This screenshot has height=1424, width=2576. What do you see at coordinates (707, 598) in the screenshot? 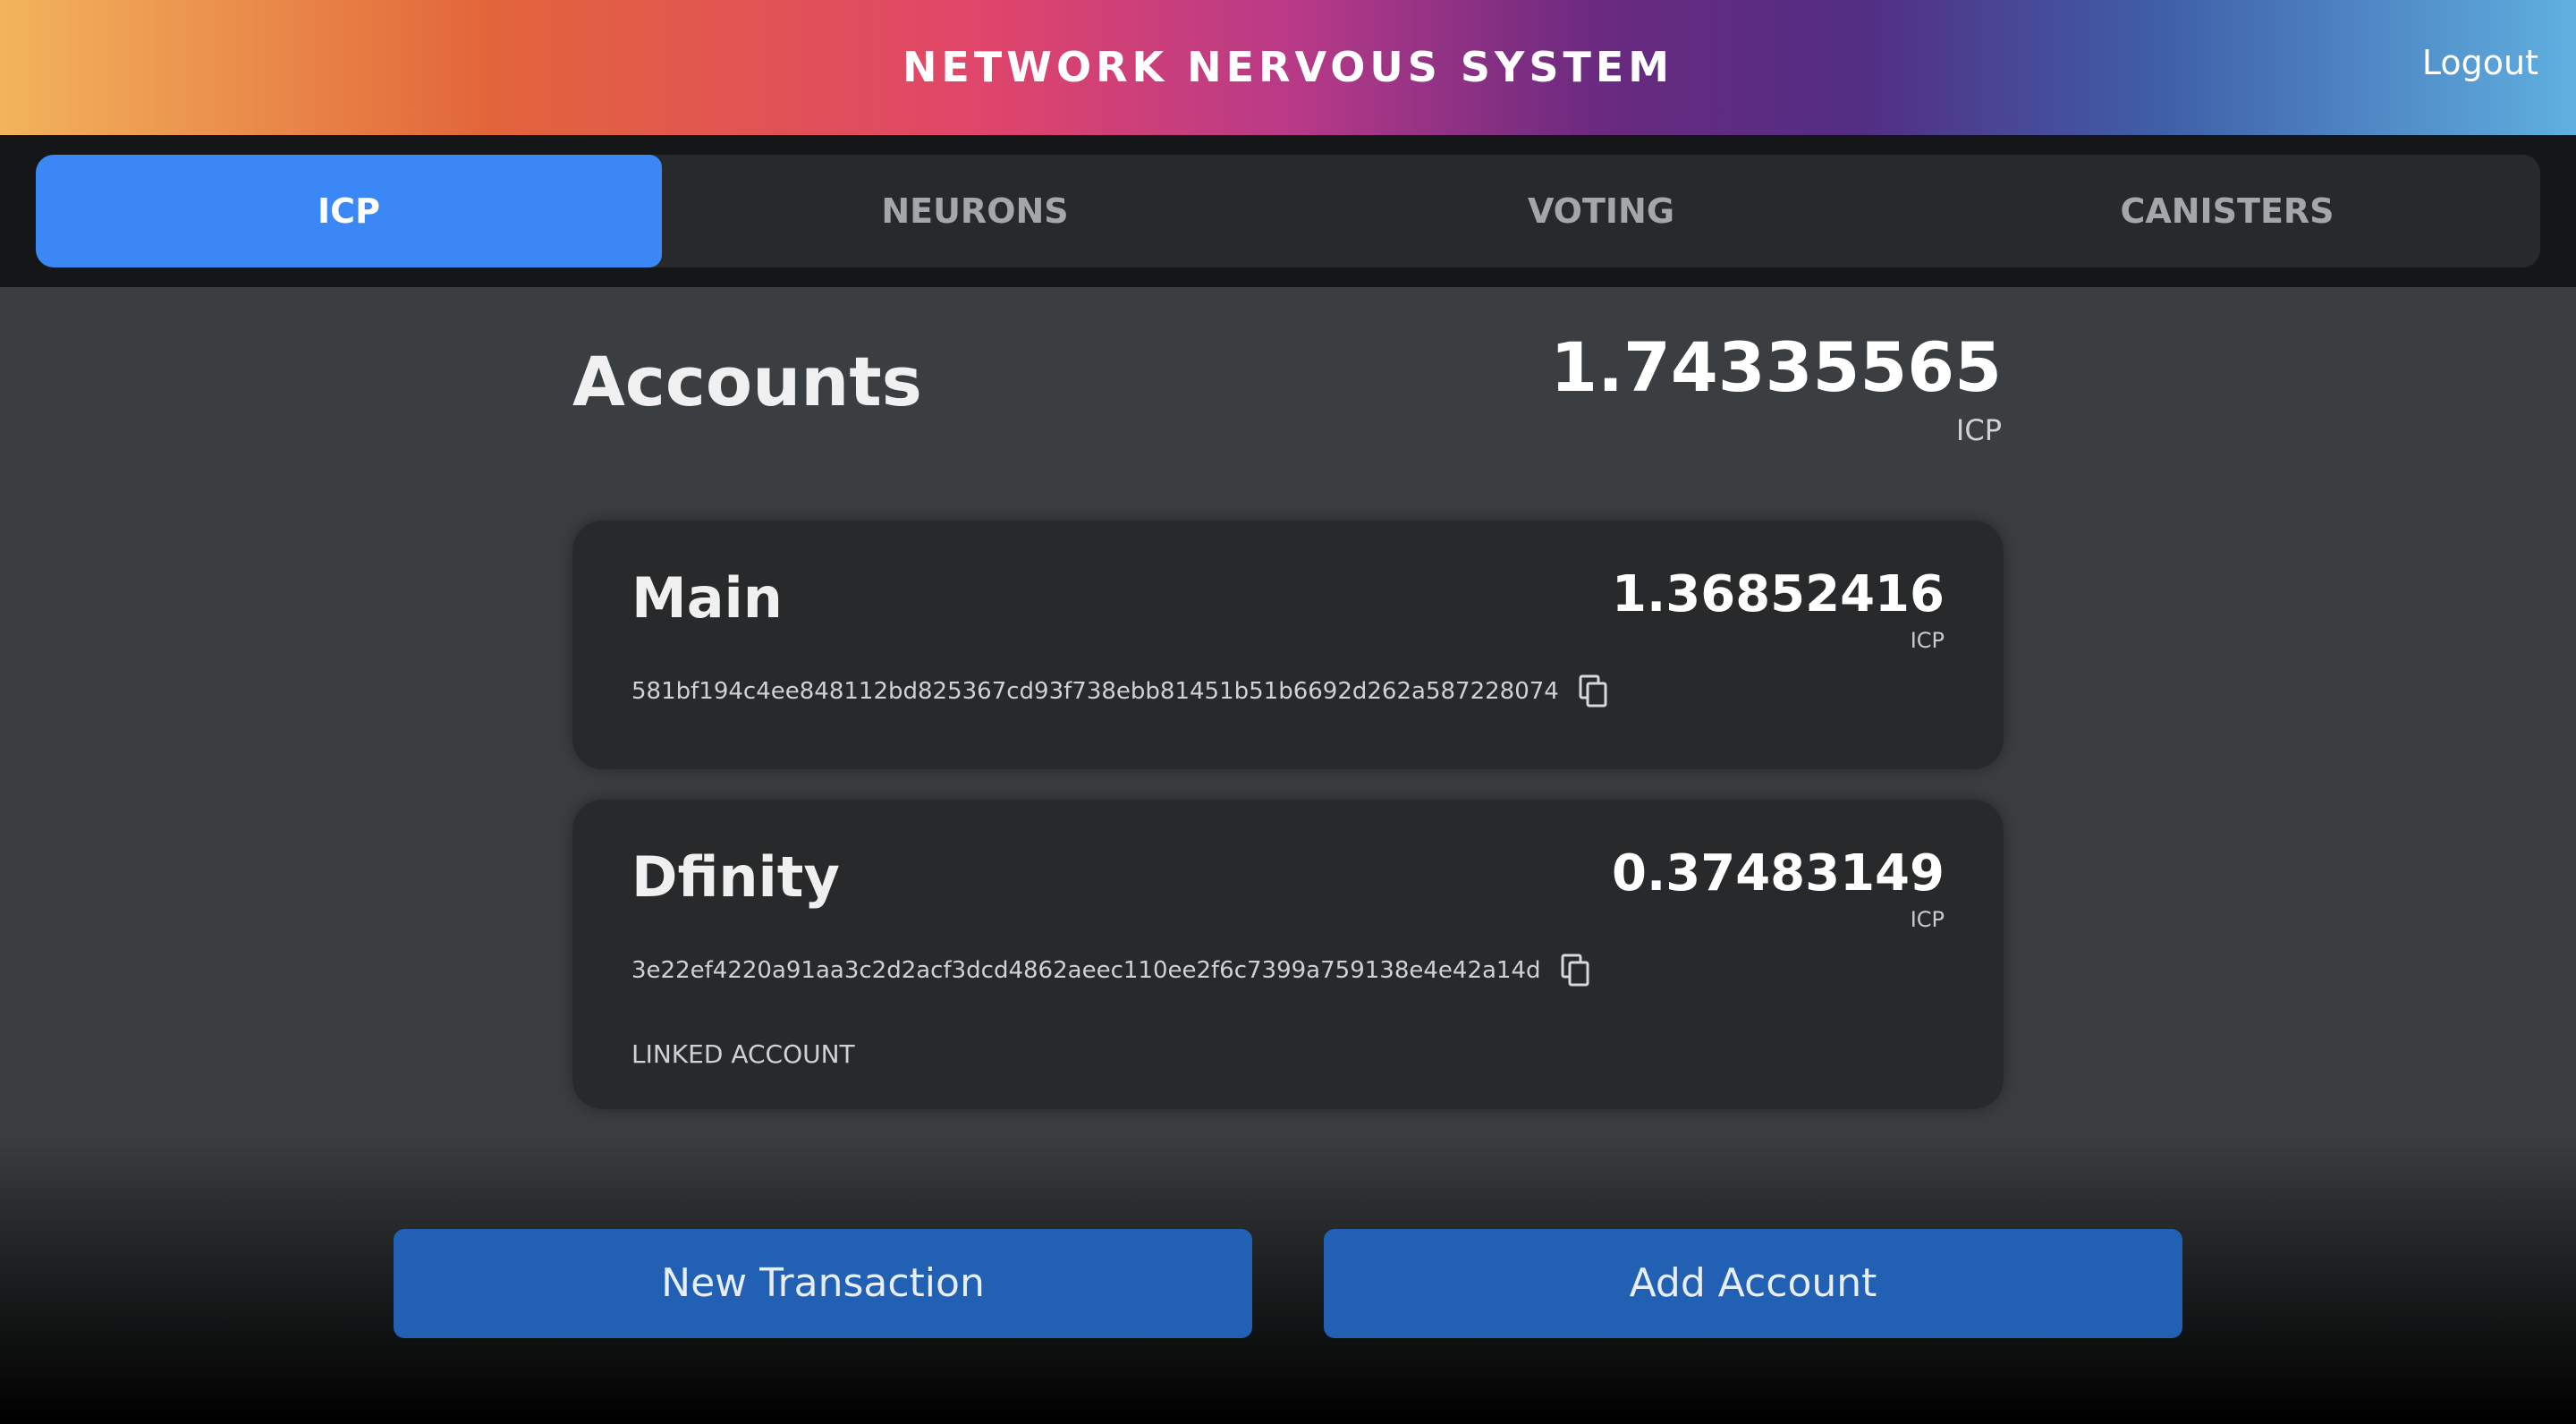
I see `account-name: Main` at bounding box center [707, 598].